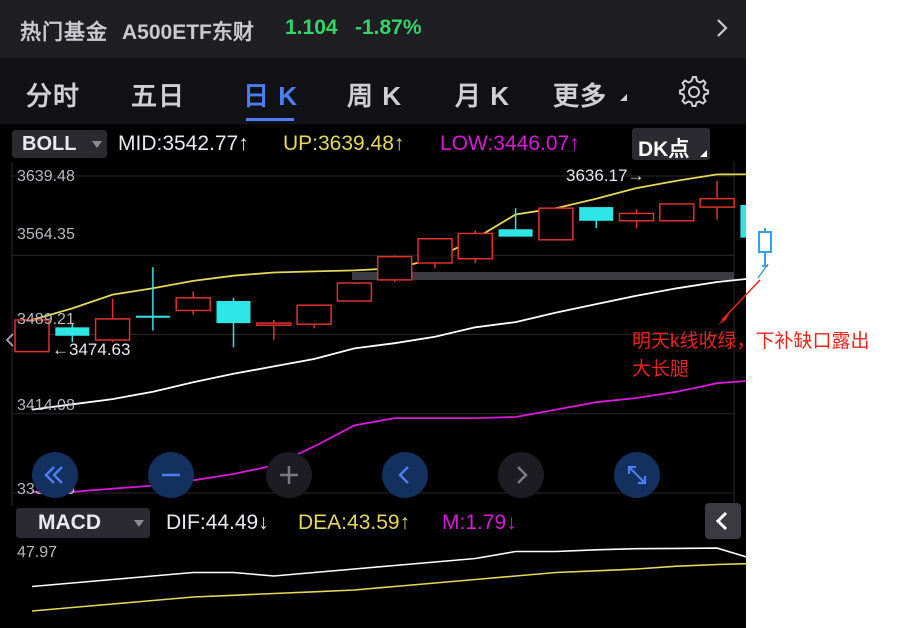  I want to click on macd-dea-value: DEA:43.59↑, so click(354, 522).